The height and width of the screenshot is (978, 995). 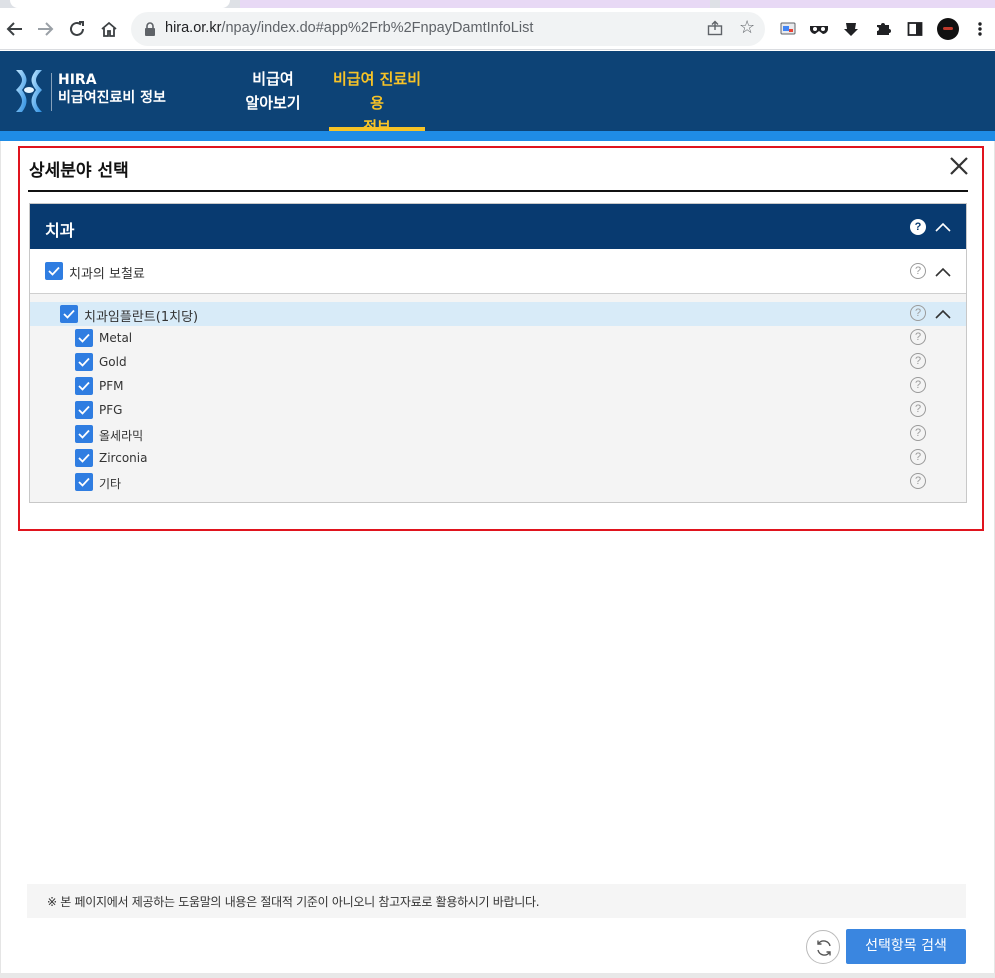 I want to click on extension-download-icon, so click(x=851, y=29).